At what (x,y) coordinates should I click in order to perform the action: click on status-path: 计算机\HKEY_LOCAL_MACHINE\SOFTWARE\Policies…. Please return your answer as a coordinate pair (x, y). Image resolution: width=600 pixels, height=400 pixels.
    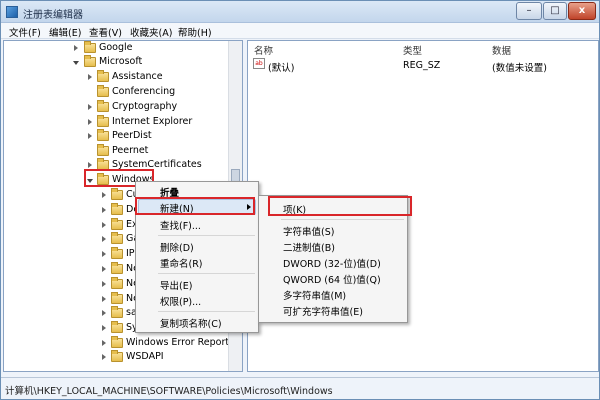
    Looking at the image, I should click on (169, 391).